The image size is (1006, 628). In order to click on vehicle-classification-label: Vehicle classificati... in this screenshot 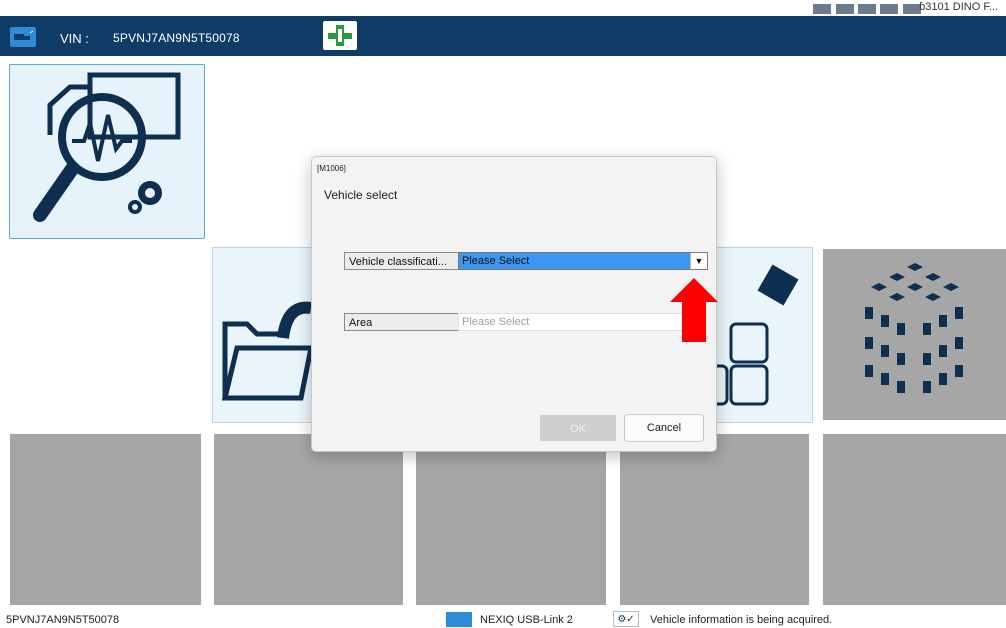, I will do `click(401, 261)`.